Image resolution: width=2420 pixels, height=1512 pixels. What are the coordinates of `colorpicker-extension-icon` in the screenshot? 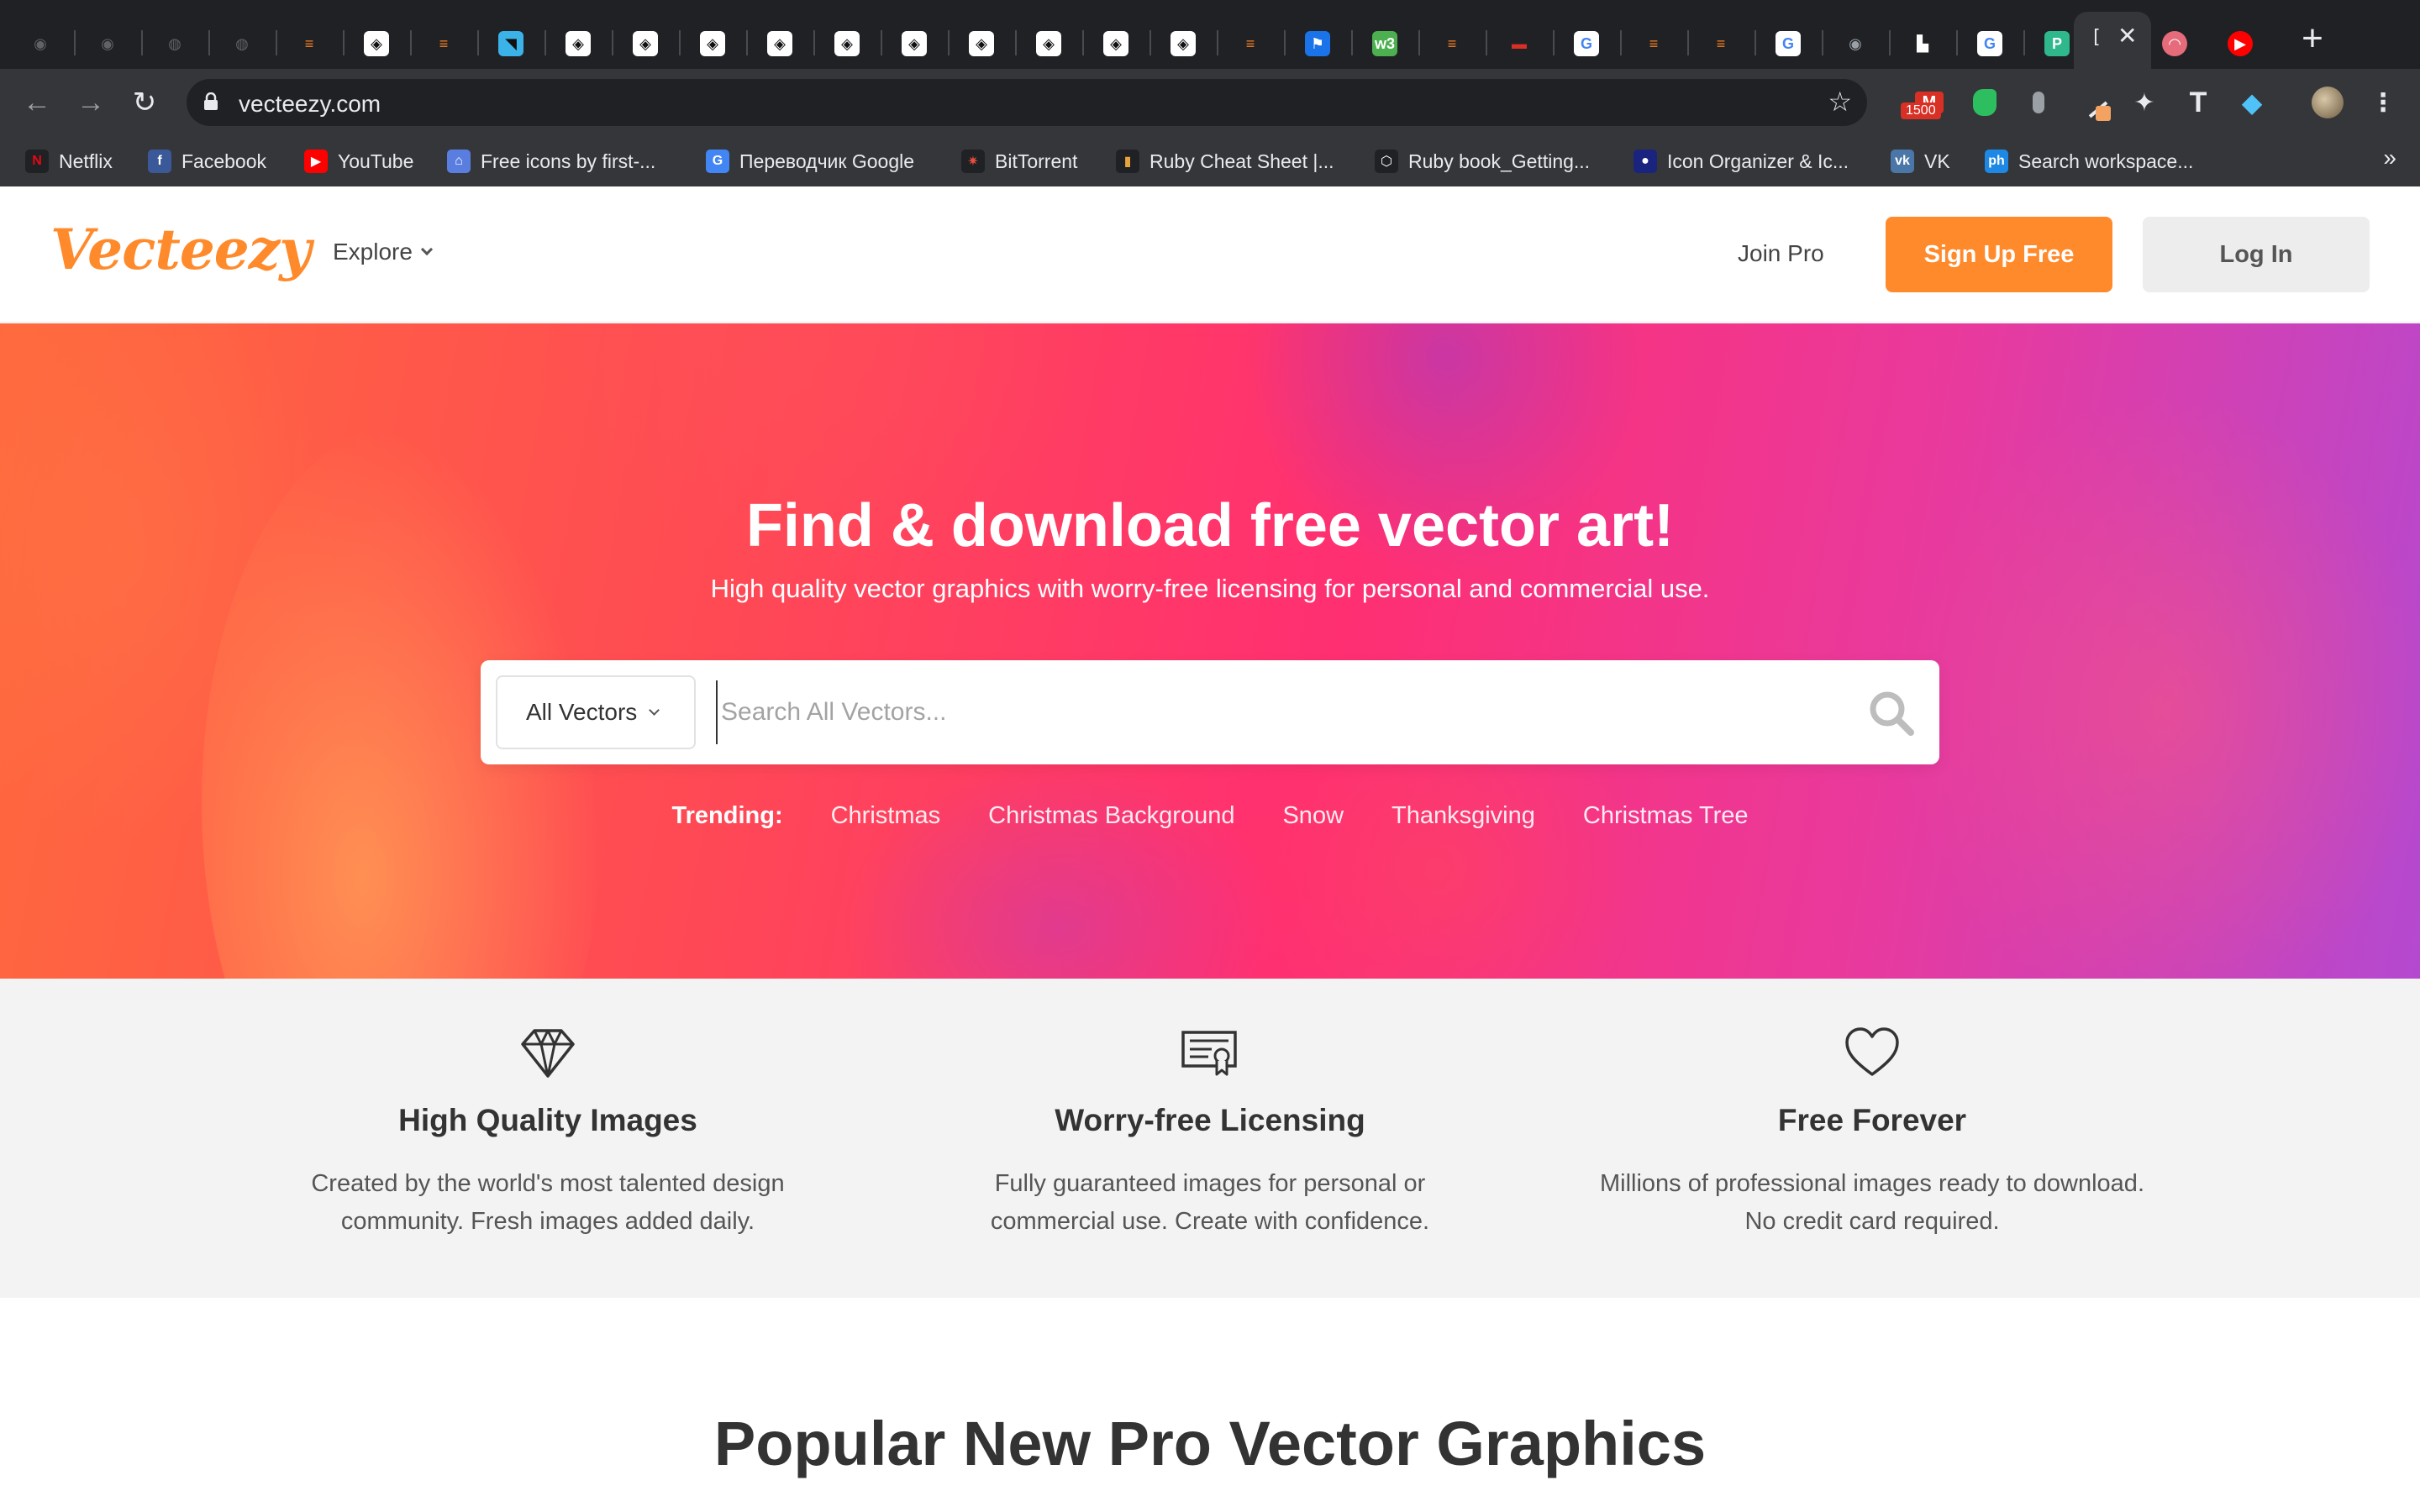 It's located at (2092, 102).